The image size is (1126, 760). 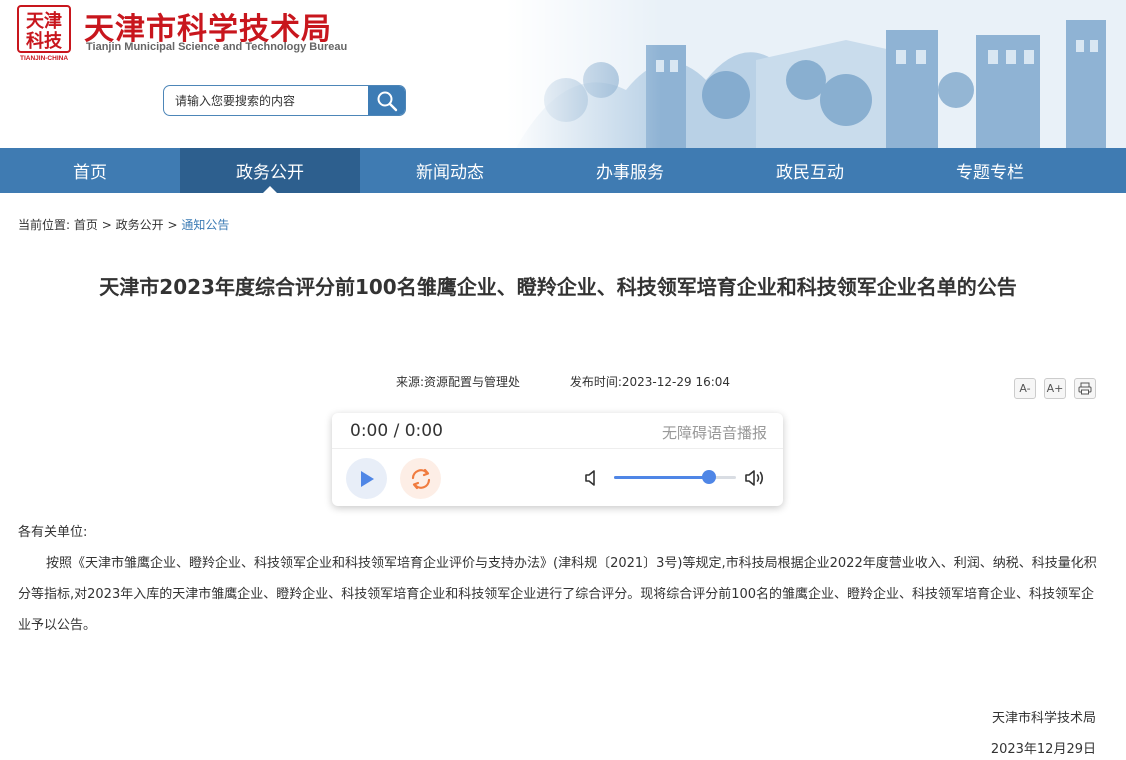 What do you see at coordinates (458, 382) in the screenshot?
I see `article-source: 来源:资源配置与管理处` at bounding box center [458, 382].